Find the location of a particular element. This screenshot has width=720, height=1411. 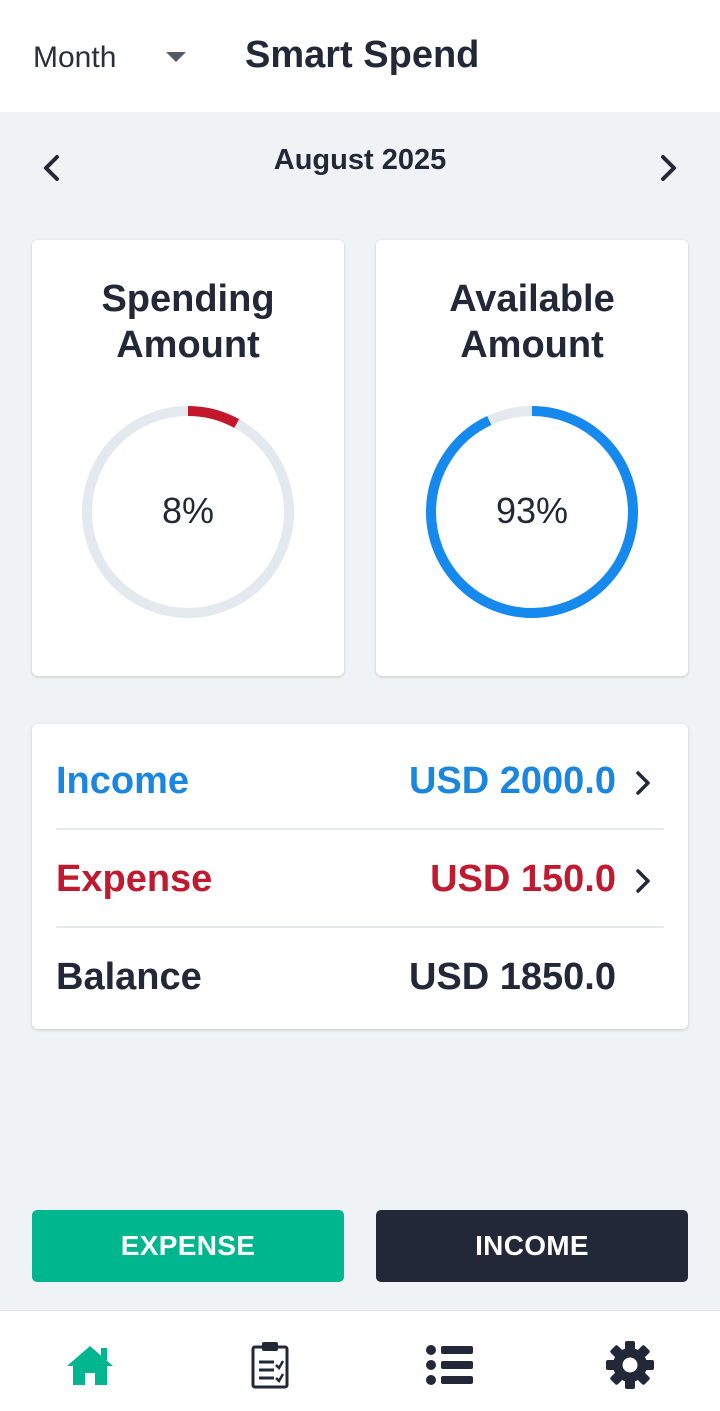

expense-value: USD 150.0 is located at coordinates (523, 878).